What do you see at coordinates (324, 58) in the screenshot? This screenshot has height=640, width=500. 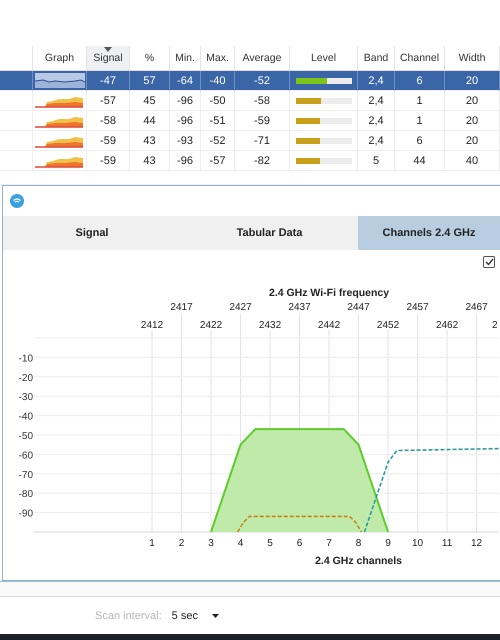 I see `column-header: Level` at bounding box center [324, 58].